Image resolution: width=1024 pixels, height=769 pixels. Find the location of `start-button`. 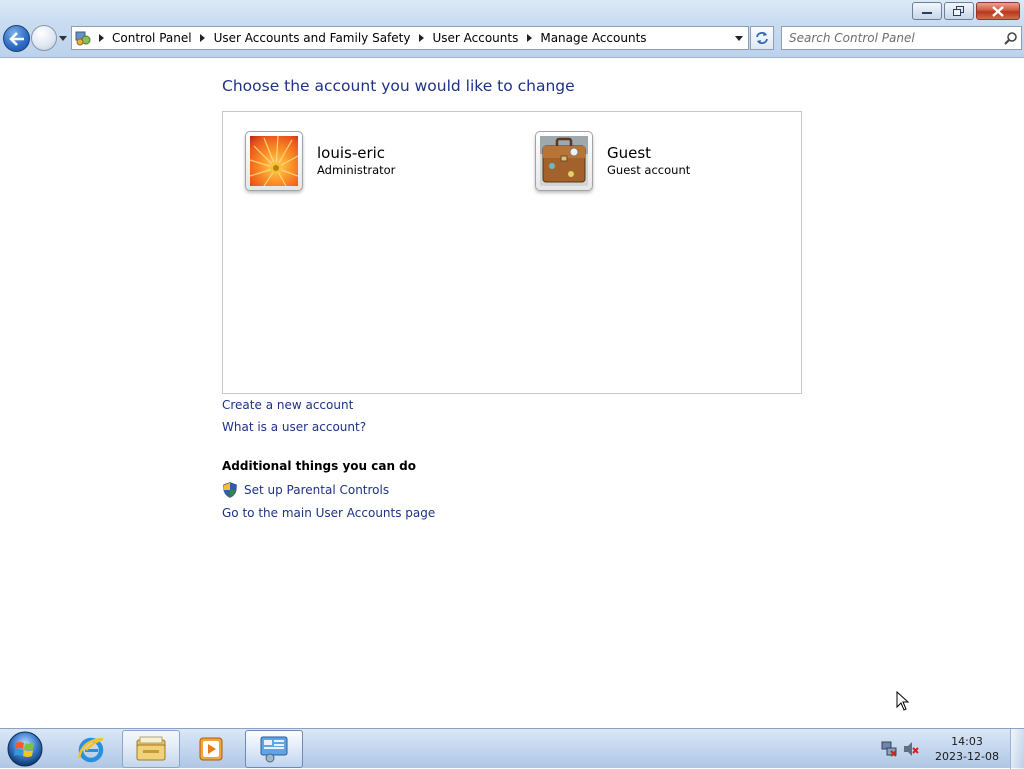

start-button is located at coordinates (25, 749).